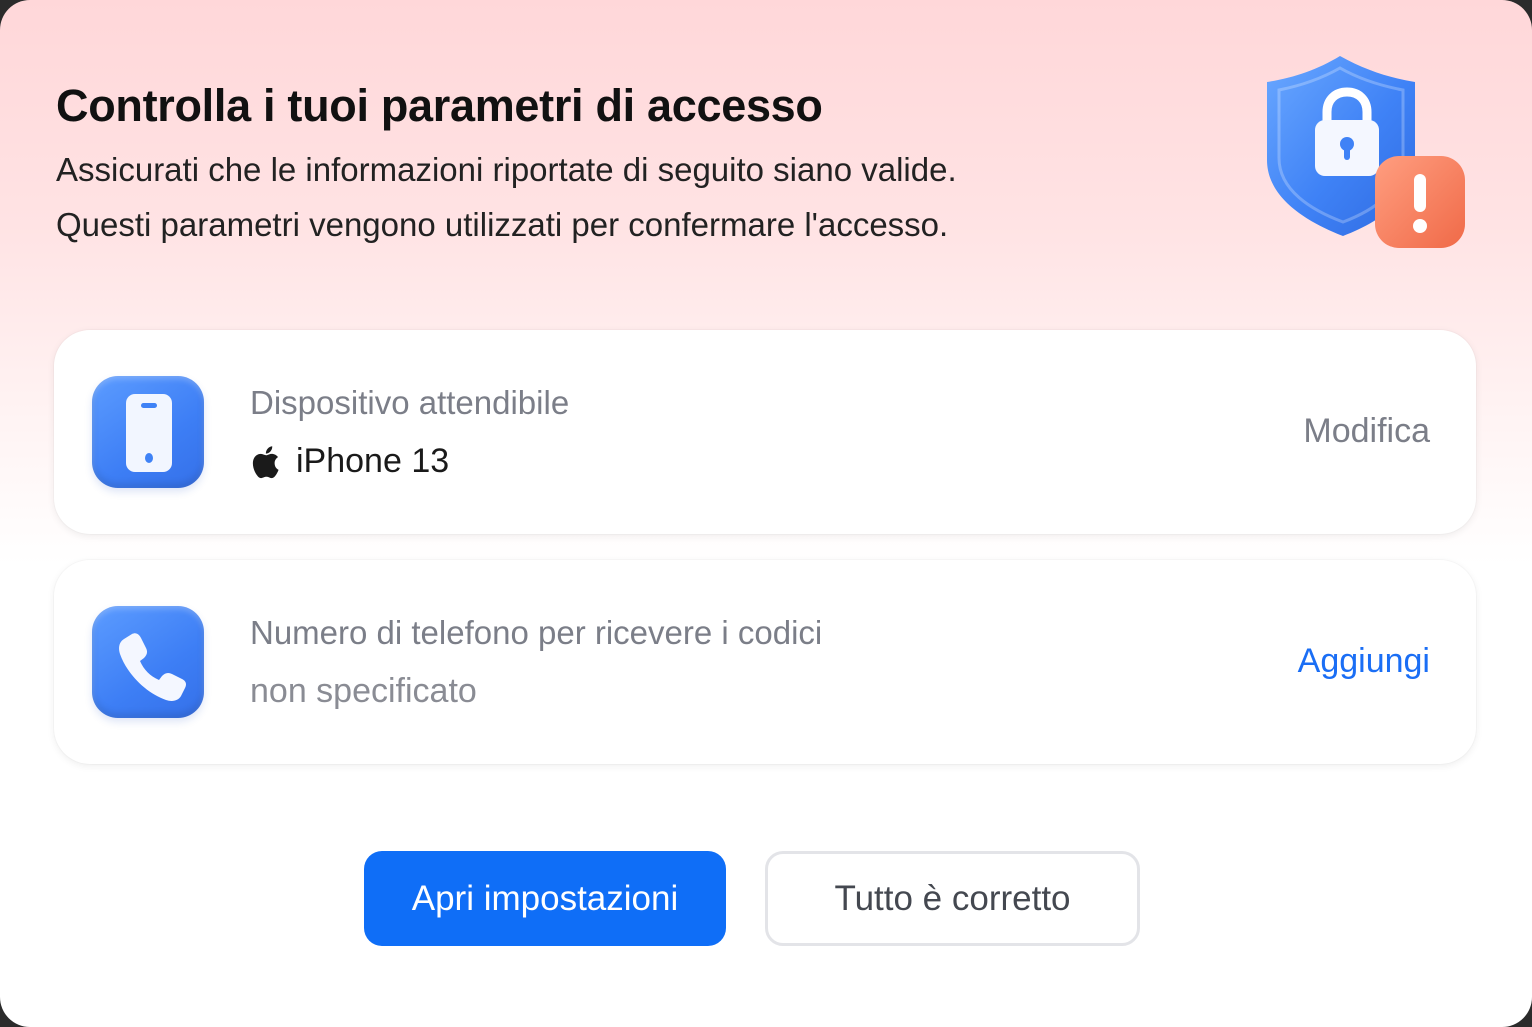 This screenshot has width=1532, height=1027. Describe the element at coordinates (363, 691) in the screenshot. I see `phone-number-value: non specificato` at that location.